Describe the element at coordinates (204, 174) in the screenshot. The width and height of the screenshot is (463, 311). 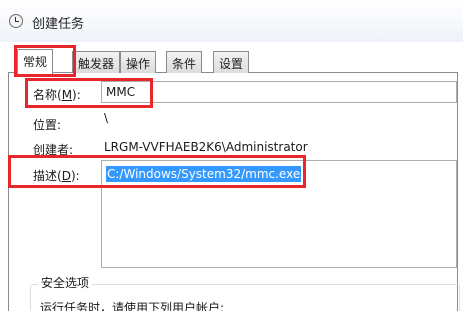
I see `description-value: C:/Windows/System32/mmc.exe` at that location.